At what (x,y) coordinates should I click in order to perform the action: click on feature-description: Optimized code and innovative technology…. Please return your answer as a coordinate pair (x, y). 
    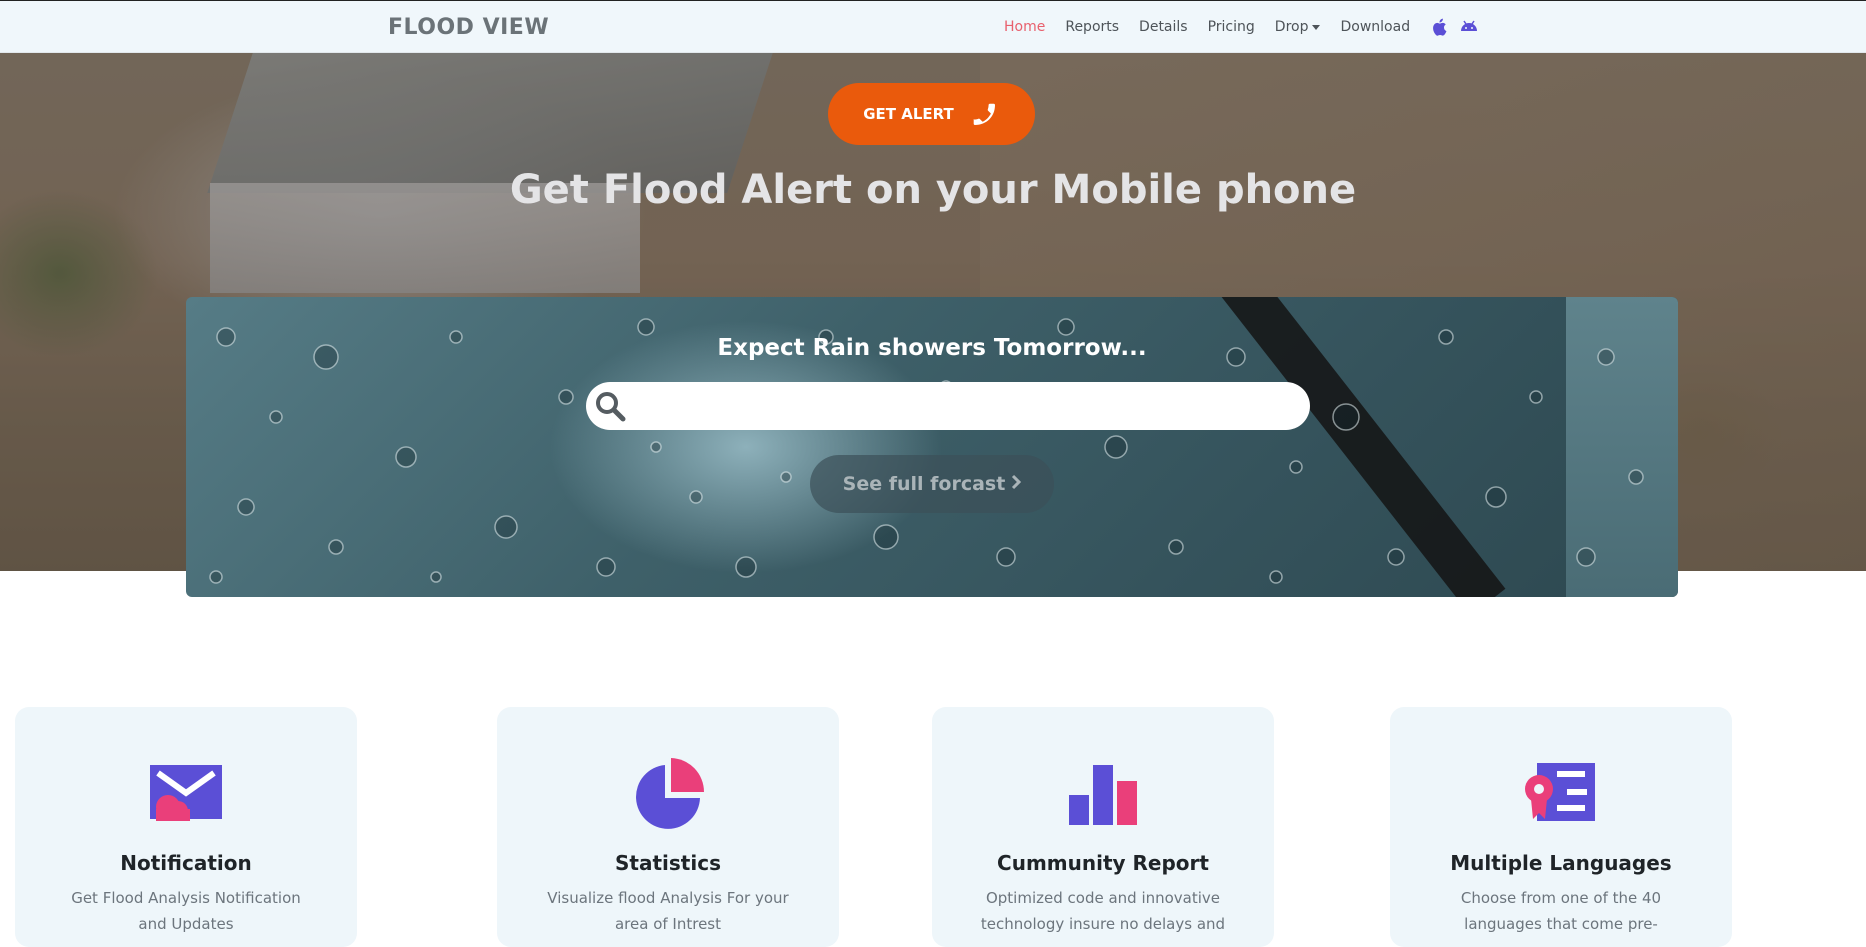
    Looking at the image, I should click on (1103, 911).